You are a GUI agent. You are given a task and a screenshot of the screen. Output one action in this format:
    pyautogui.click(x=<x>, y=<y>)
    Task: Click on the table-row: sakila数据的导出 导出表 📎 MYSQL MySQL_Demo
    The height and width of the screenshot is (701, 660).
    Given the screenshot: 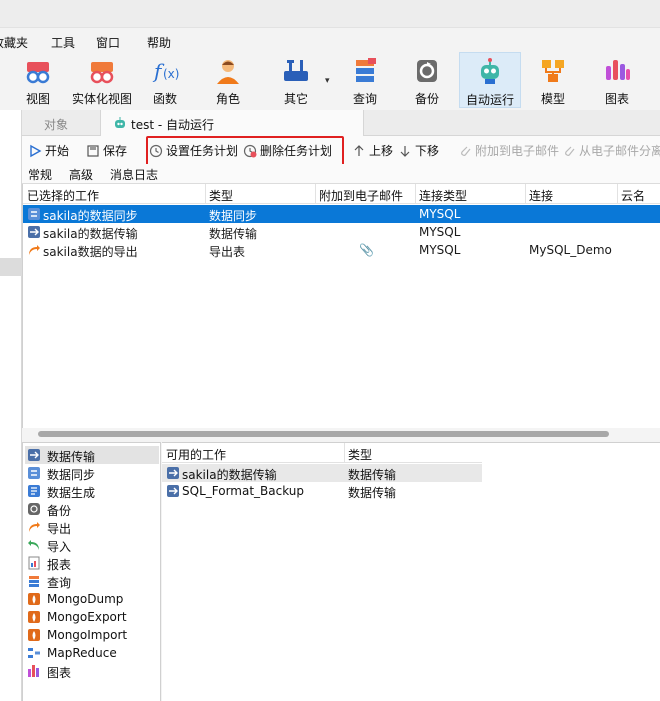 What is the action you would take?
    pyautogui.click(x=341, y=250)
    